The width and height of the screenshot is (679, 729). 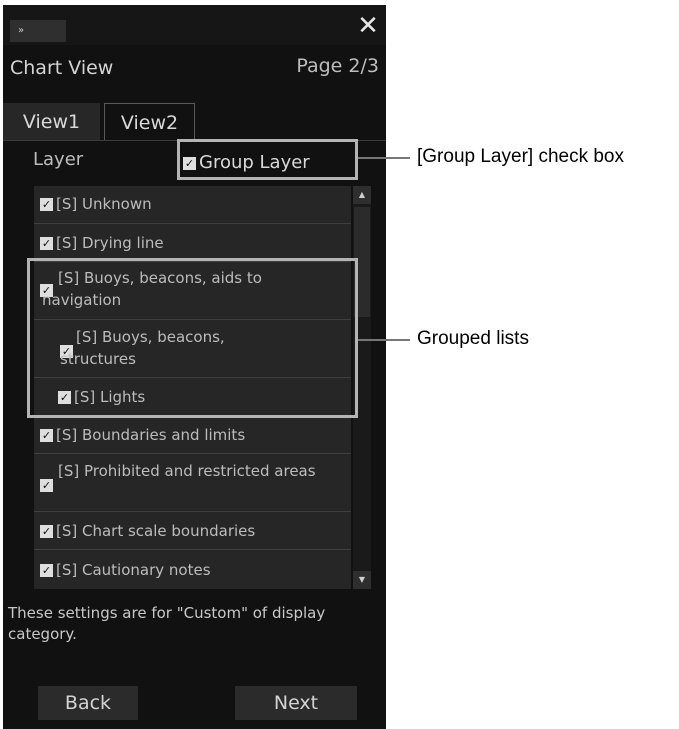 I want to click on panel-title: Chart View, so click(x=62, y=68).